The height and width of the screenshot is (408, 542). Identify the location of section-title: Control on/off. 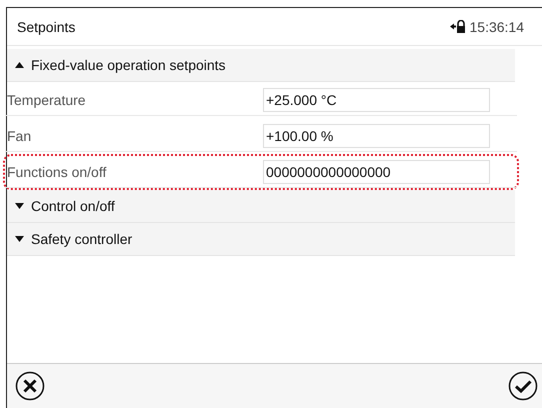
(73, 206).